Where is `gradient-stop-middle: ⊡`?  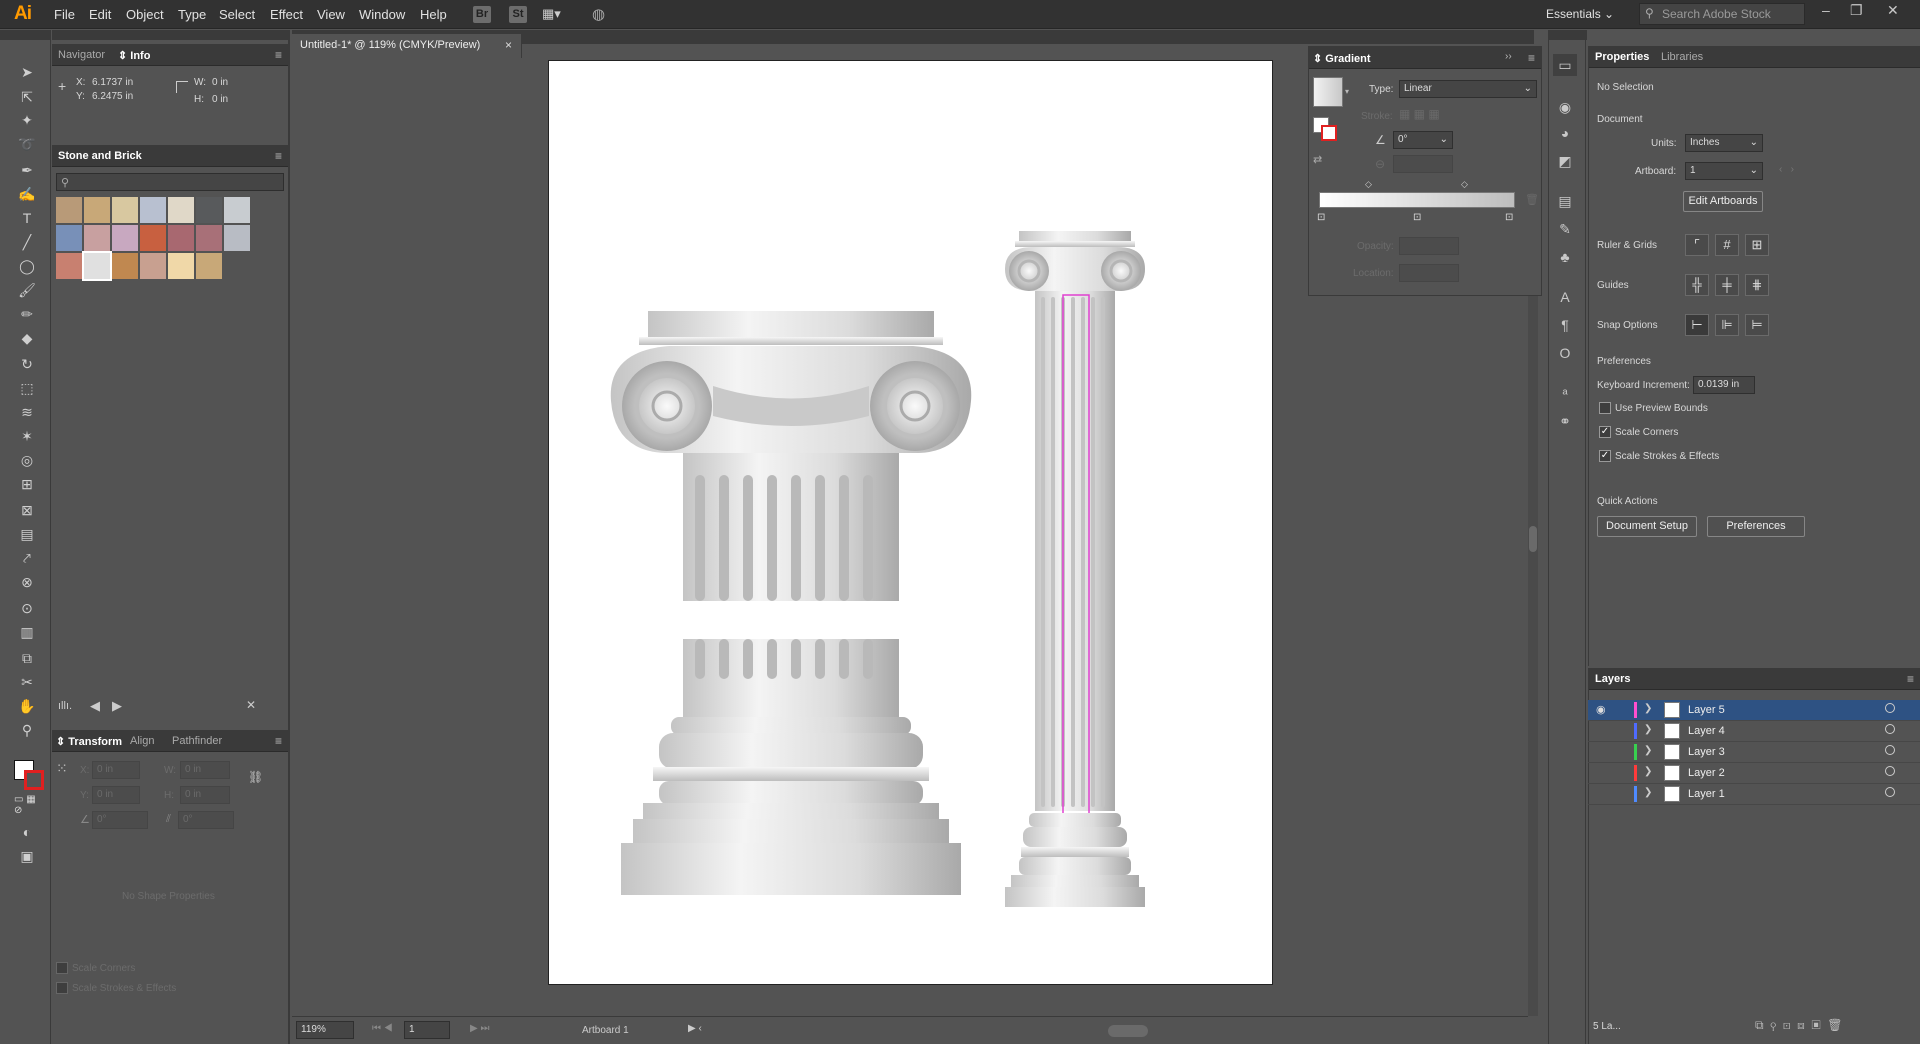 gradient-stop-middle: ⊡ is located at coordinates (1417, 217).